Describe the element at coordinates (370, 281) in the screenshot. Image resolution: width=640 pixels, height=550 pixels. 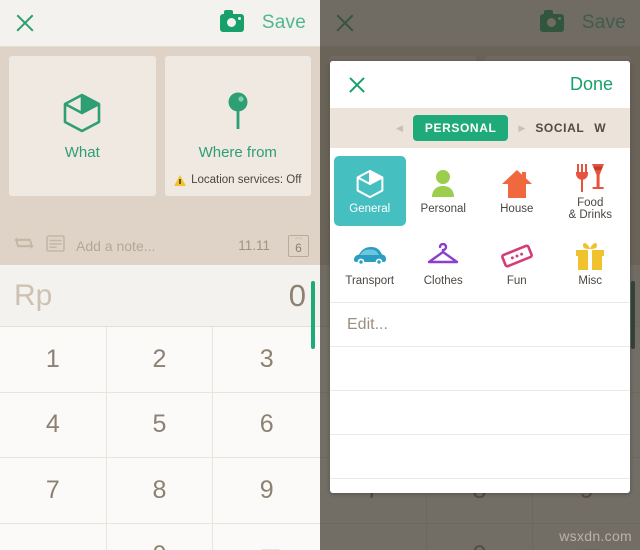
I see `category-label: Transport` at that location.